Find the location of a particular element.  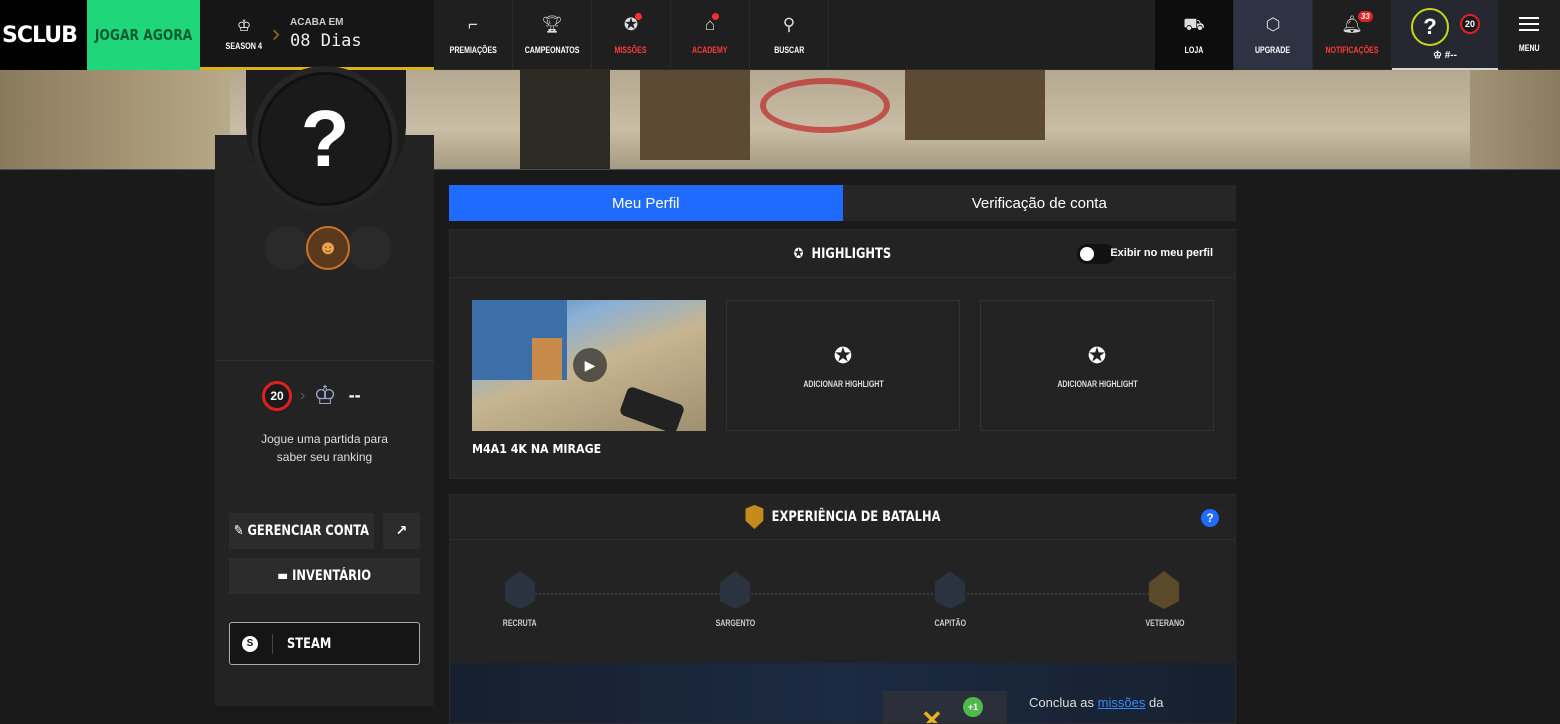

rank-label: RECRUTA is located at coordinates (519, 623).